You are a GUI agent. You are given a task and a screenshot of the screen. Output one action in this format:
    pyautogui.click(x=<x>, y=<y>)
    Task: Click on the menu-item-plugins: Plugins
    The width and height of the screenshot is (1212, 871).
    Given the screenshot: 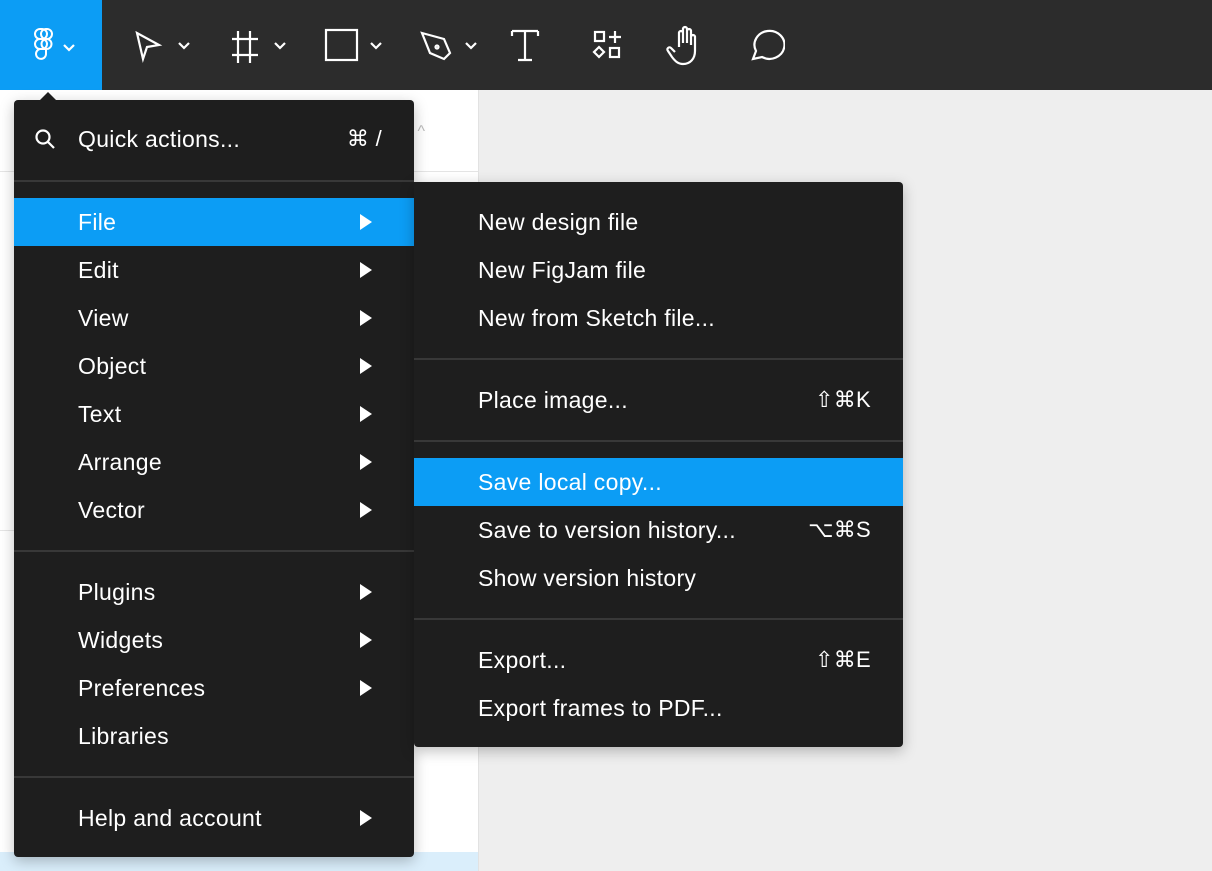 What is the action you would take?
    pyautogui.click(x=214, y=592)
    